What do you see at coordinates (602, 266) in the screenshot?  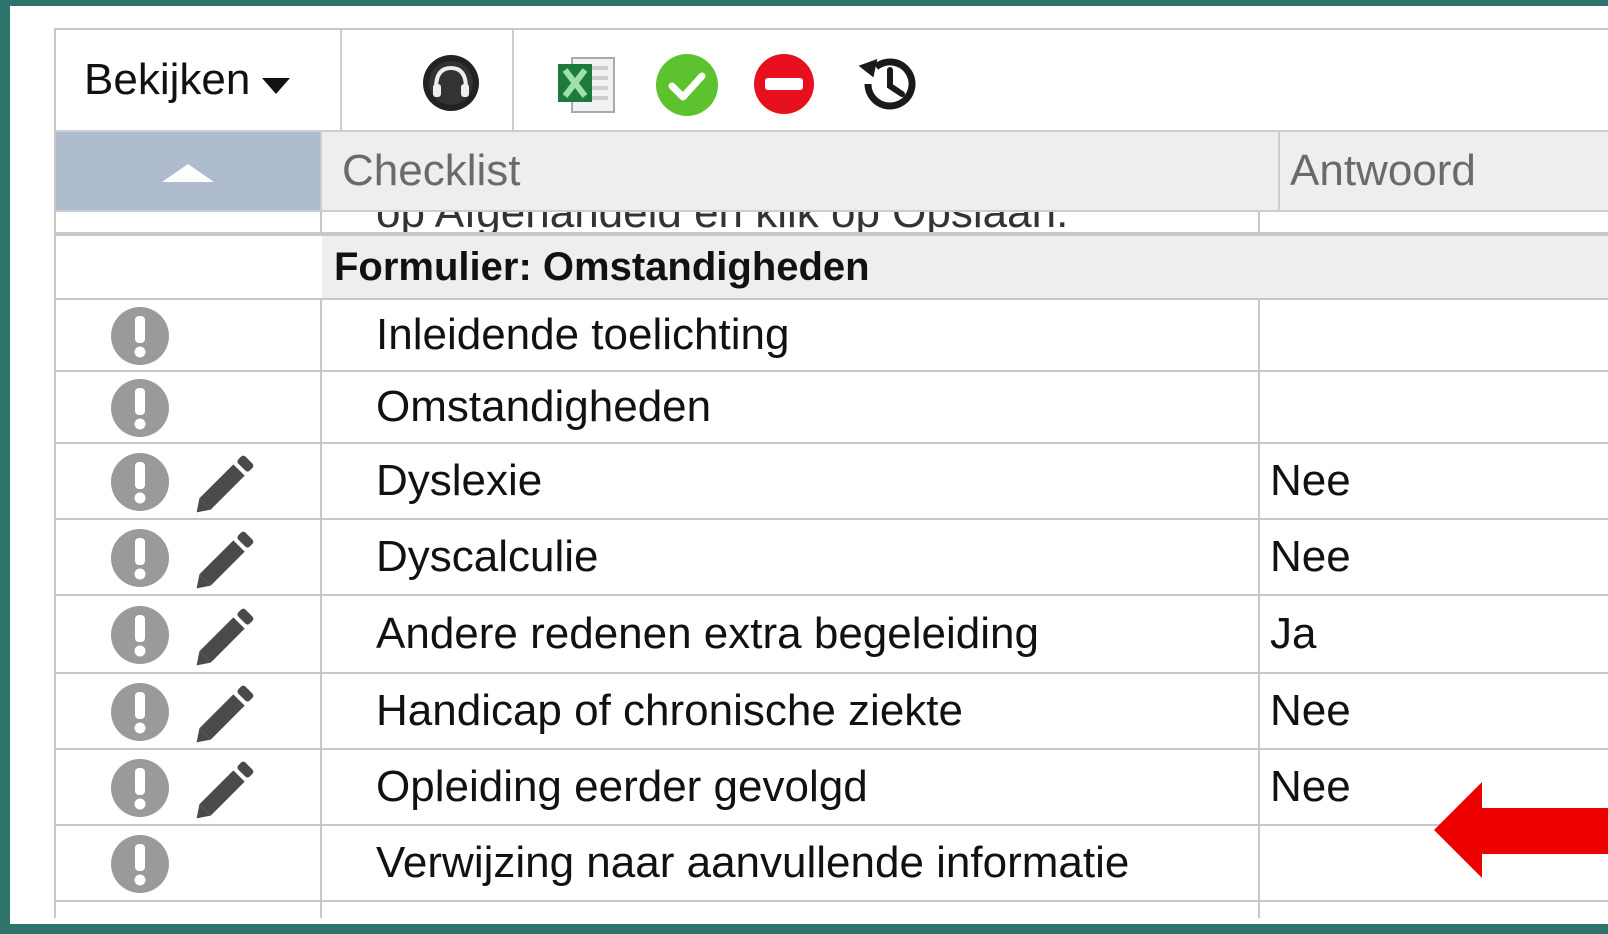 I see `group-title: Formulier: Omstandigheden` at bounding box center [602, 266].